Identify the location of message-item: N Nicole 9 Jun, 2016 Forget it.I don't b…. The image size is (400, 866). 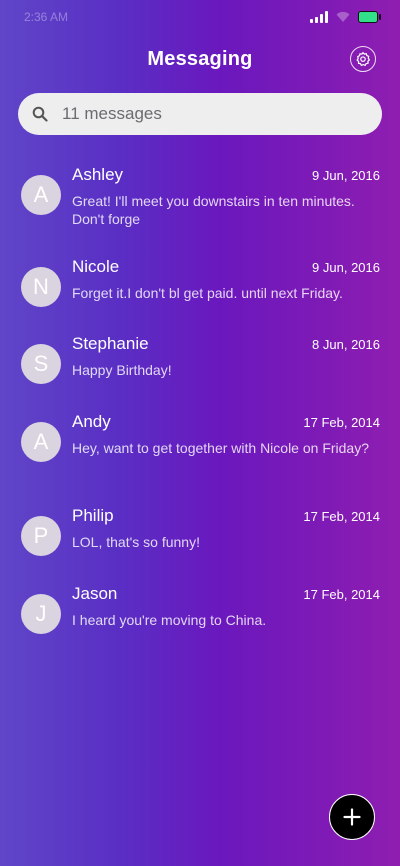
(200, 287).